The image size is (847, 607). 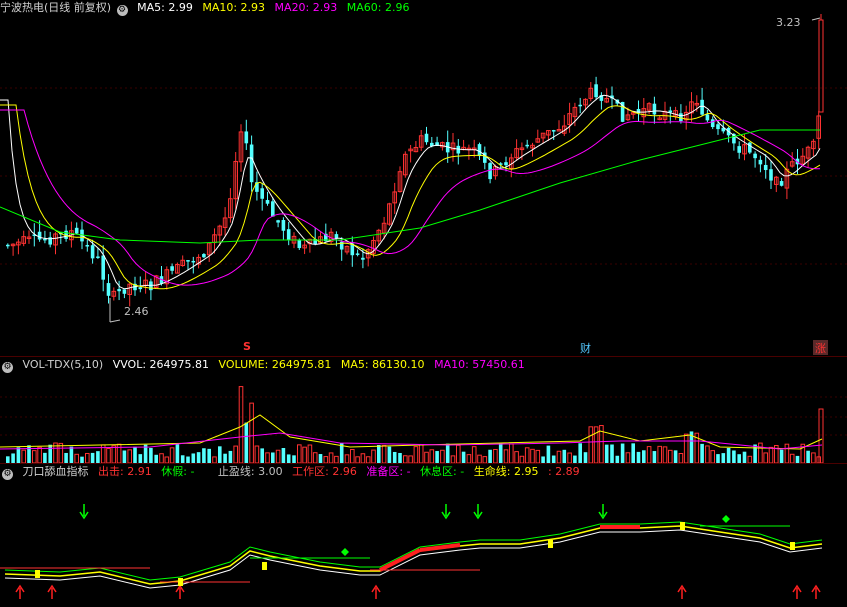 What do you see at coordinates (585, 347) in the screenshot?
I see `finance-marker: 财` at bounding box center [585, 347].